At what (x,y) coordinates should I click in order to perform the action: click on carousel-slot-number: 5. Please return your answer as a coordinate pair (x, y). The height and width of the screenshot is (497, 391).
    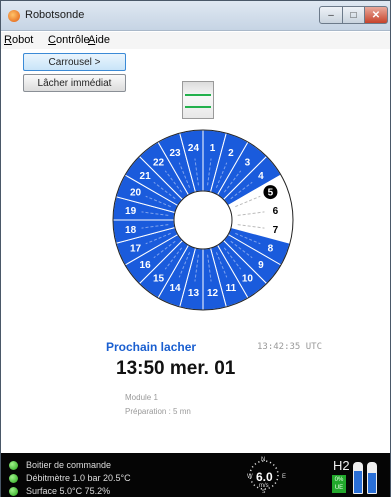
    Looking at the image, I should click on (271, 193).